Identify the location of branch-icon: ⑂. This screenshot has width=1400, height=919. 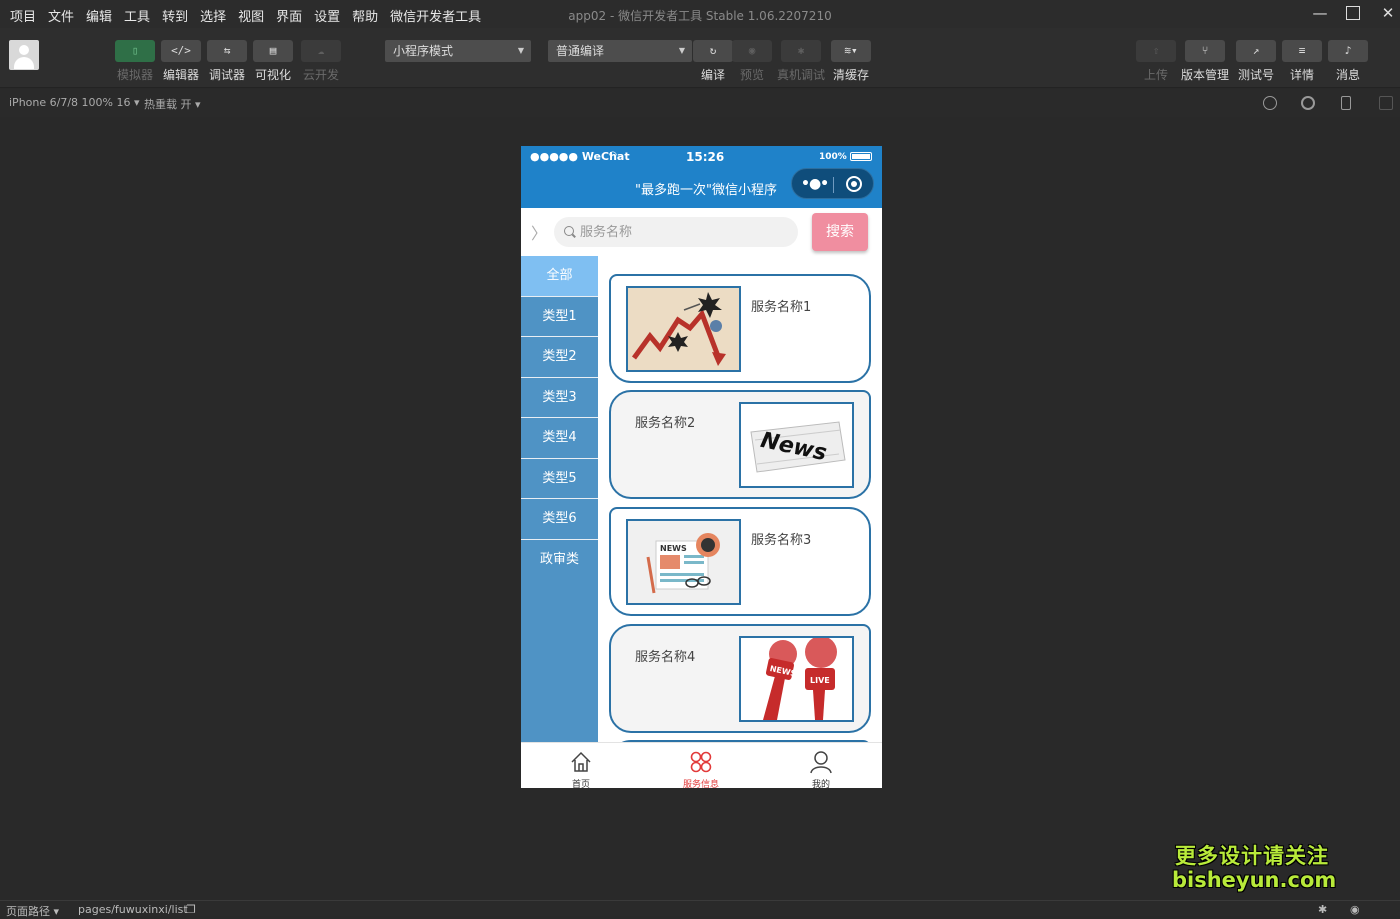
(1205, 51).